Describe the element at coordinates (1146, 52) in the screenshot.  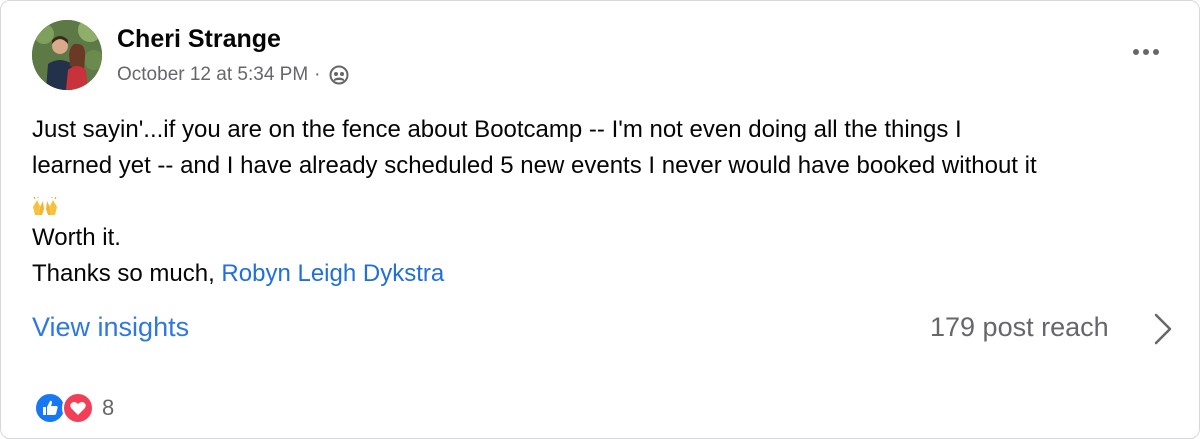
I see `more-options-icon` at that location.